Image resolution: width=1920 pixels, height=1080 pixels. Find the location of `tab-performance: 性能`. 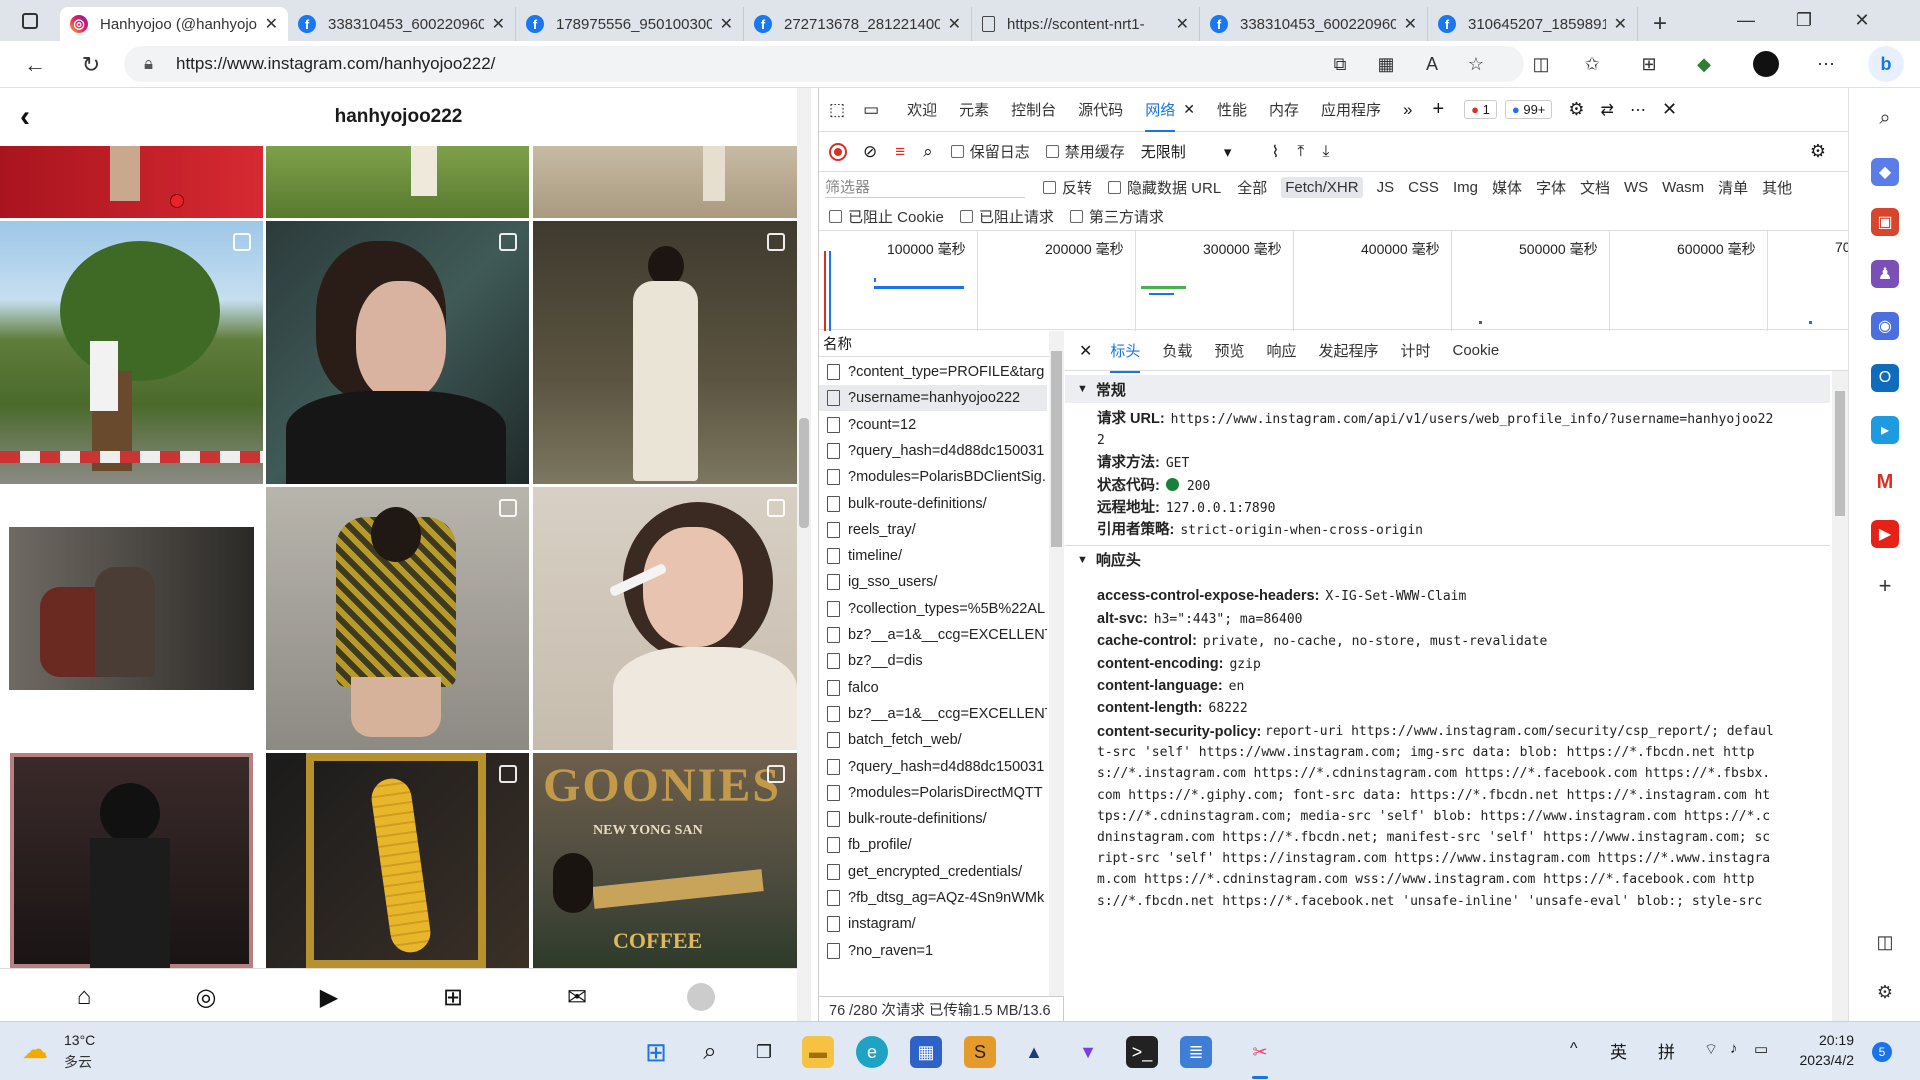

tab-performance: 性能 is located at coordinates (1232, 109).